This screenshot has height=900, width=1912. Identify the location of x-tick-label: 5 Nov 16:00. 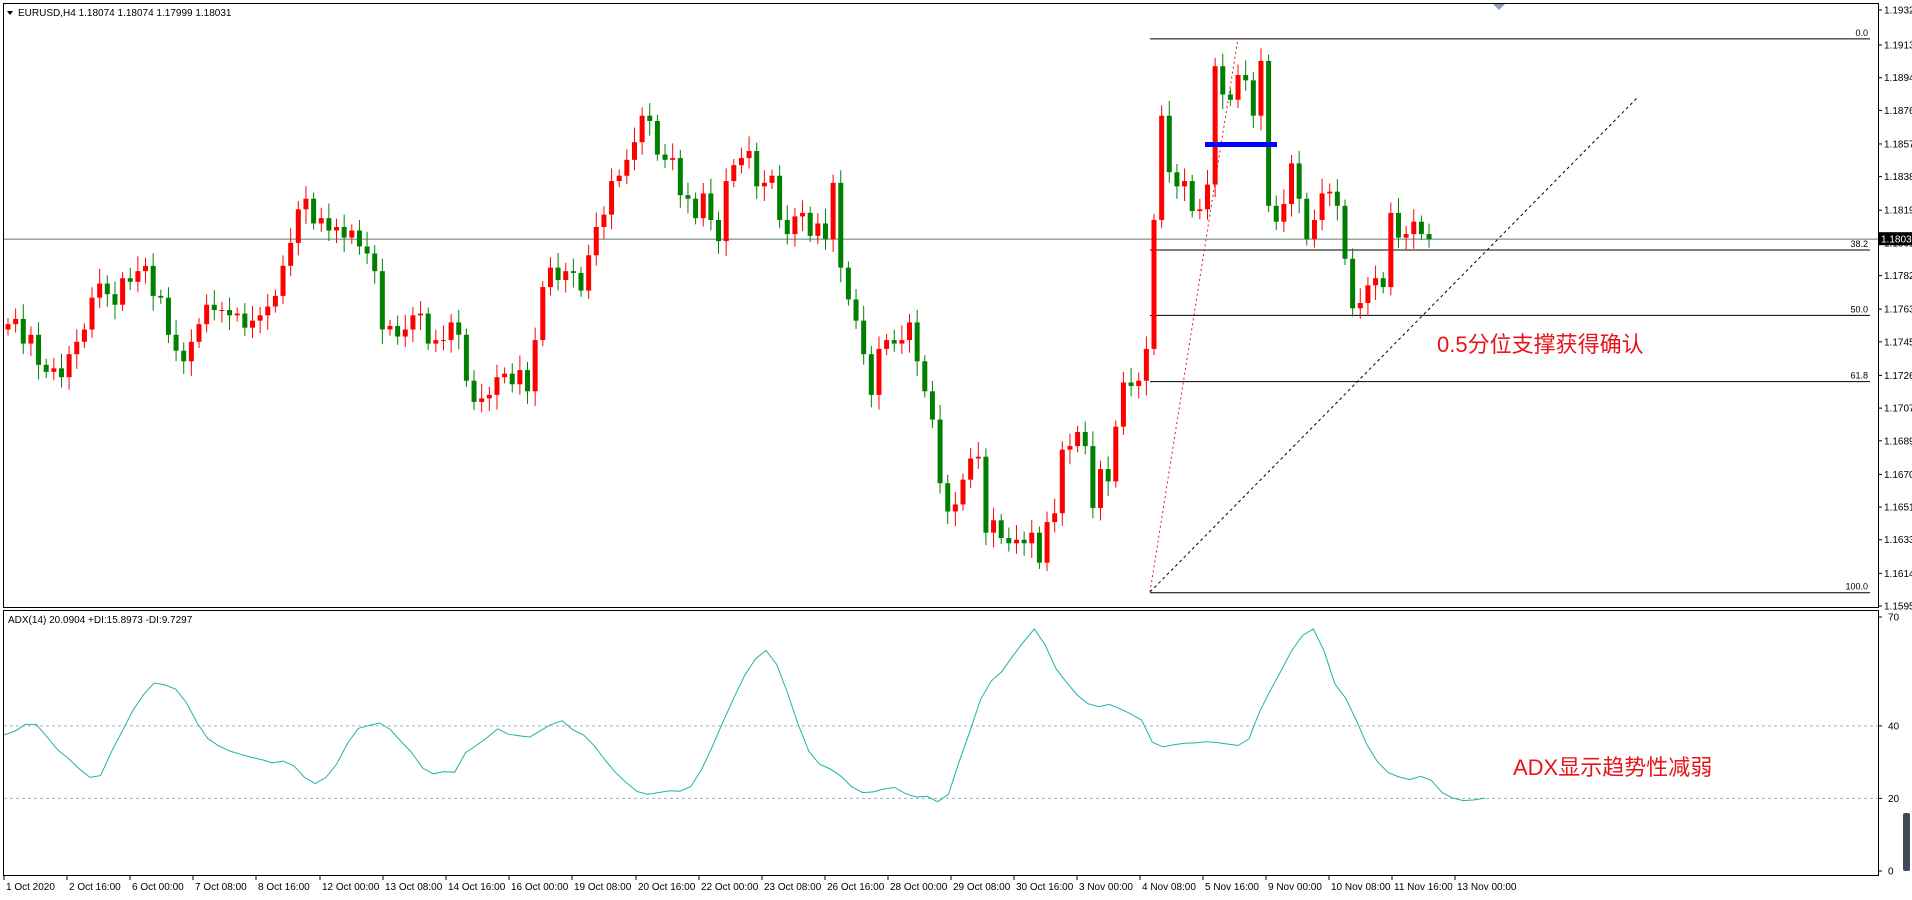
(1232, 887).